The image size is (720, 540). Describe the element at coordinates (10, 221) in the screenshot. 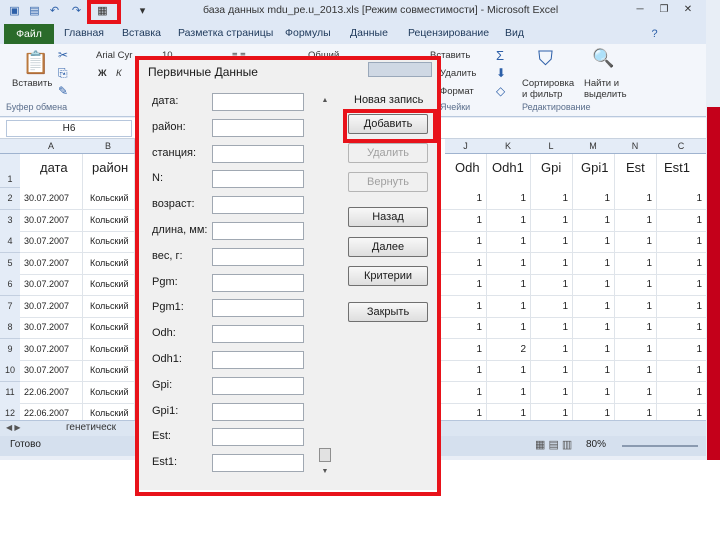

I see `row-header: 3` at that location.